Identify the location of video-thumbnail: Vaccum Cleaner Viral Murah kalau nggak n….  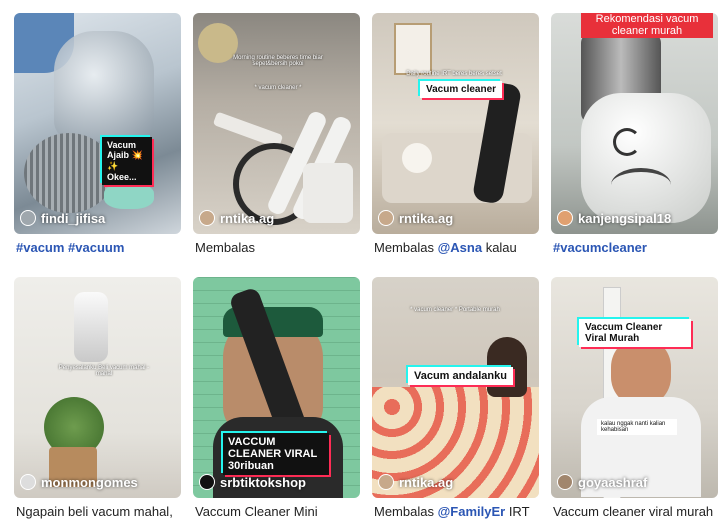
(634, 387).